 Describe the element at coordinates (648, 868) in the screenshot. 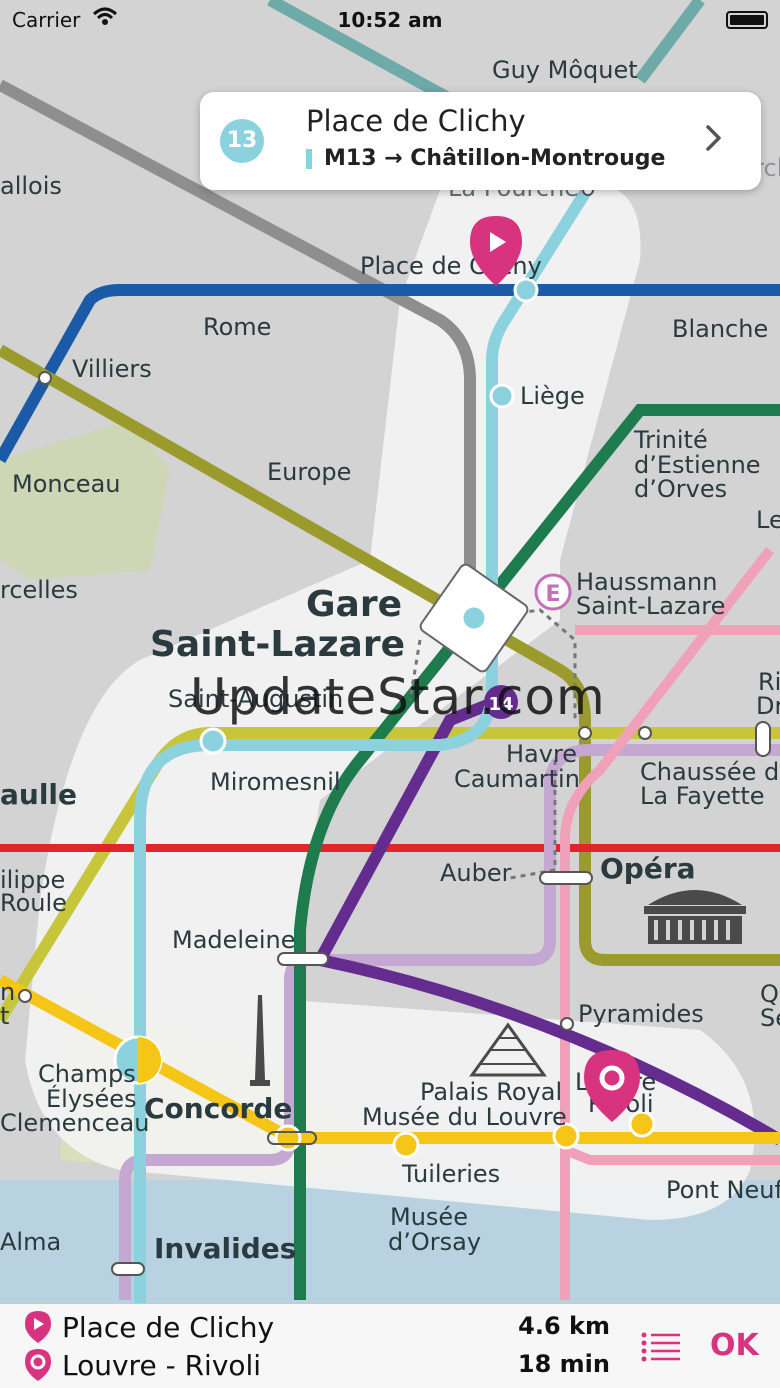

I see `label-opera: Opéra` at that location.